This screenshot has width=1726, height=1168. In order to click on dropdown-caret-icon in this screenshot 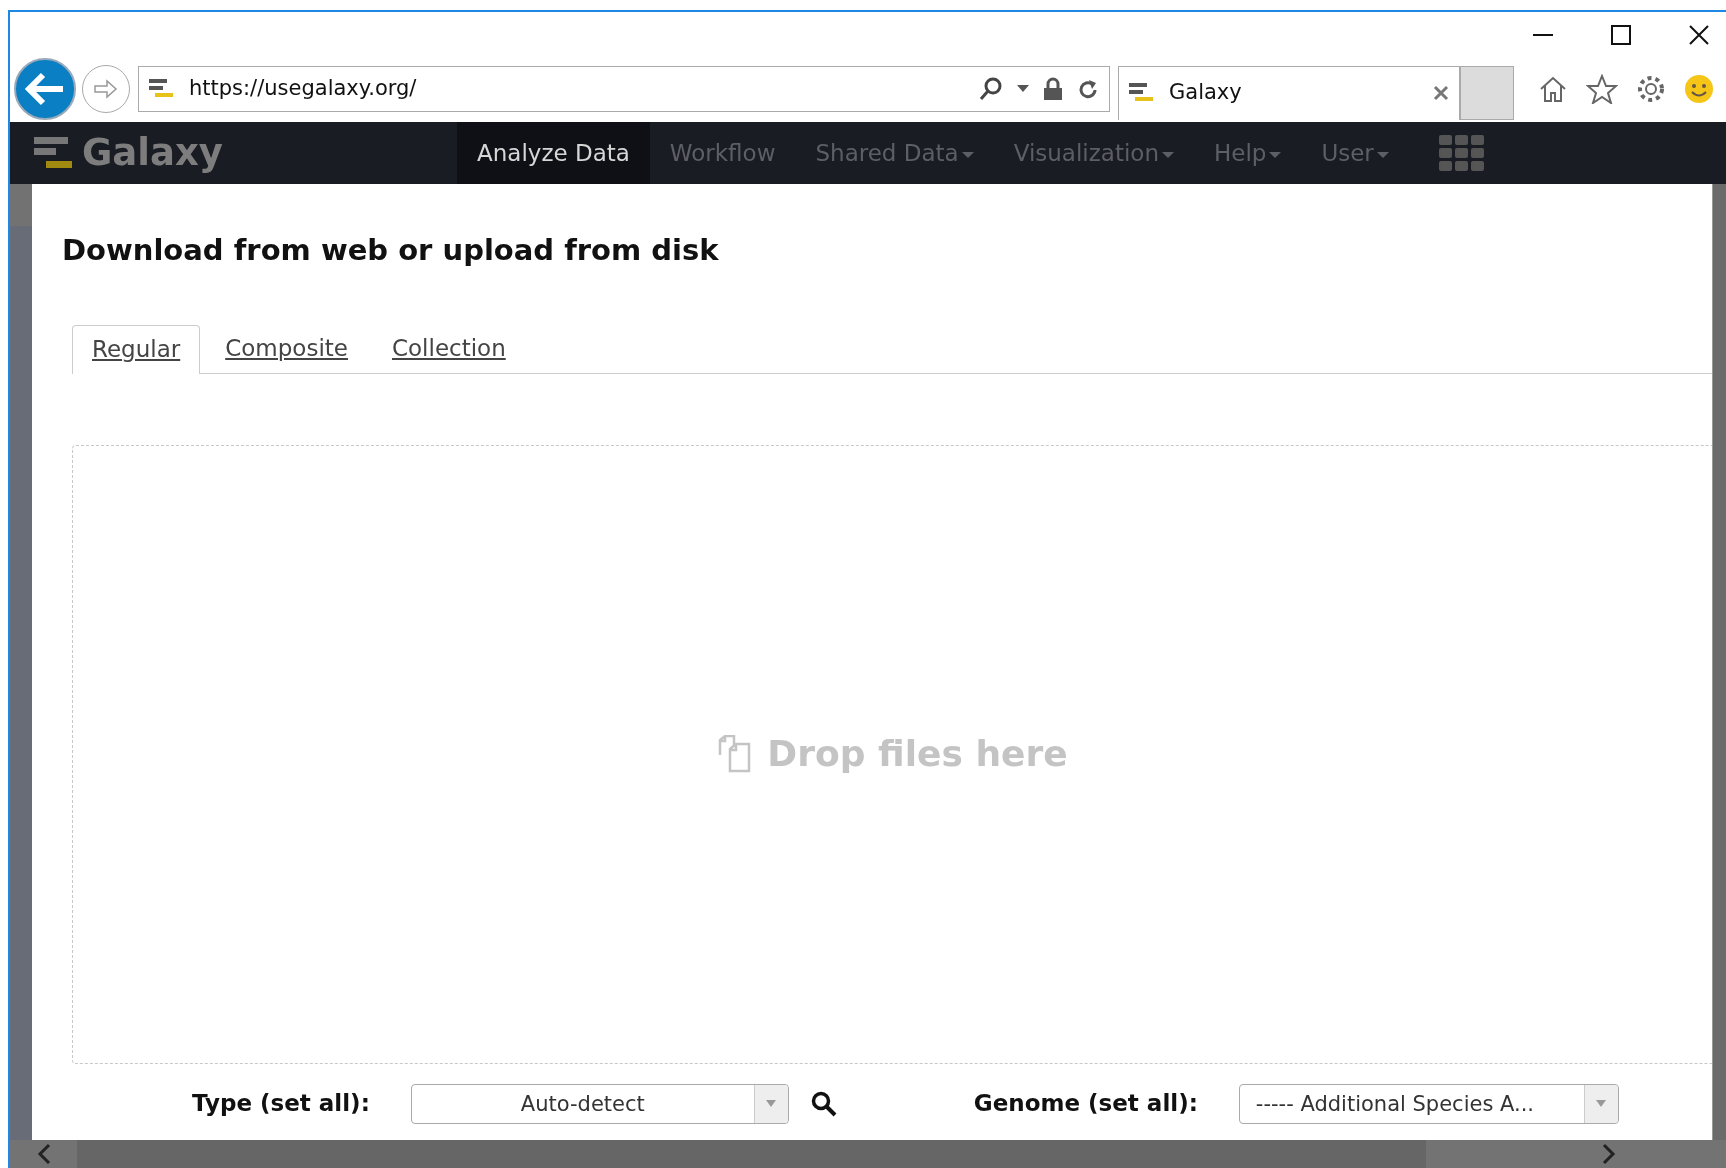, I will do `click(1023, 88)`.